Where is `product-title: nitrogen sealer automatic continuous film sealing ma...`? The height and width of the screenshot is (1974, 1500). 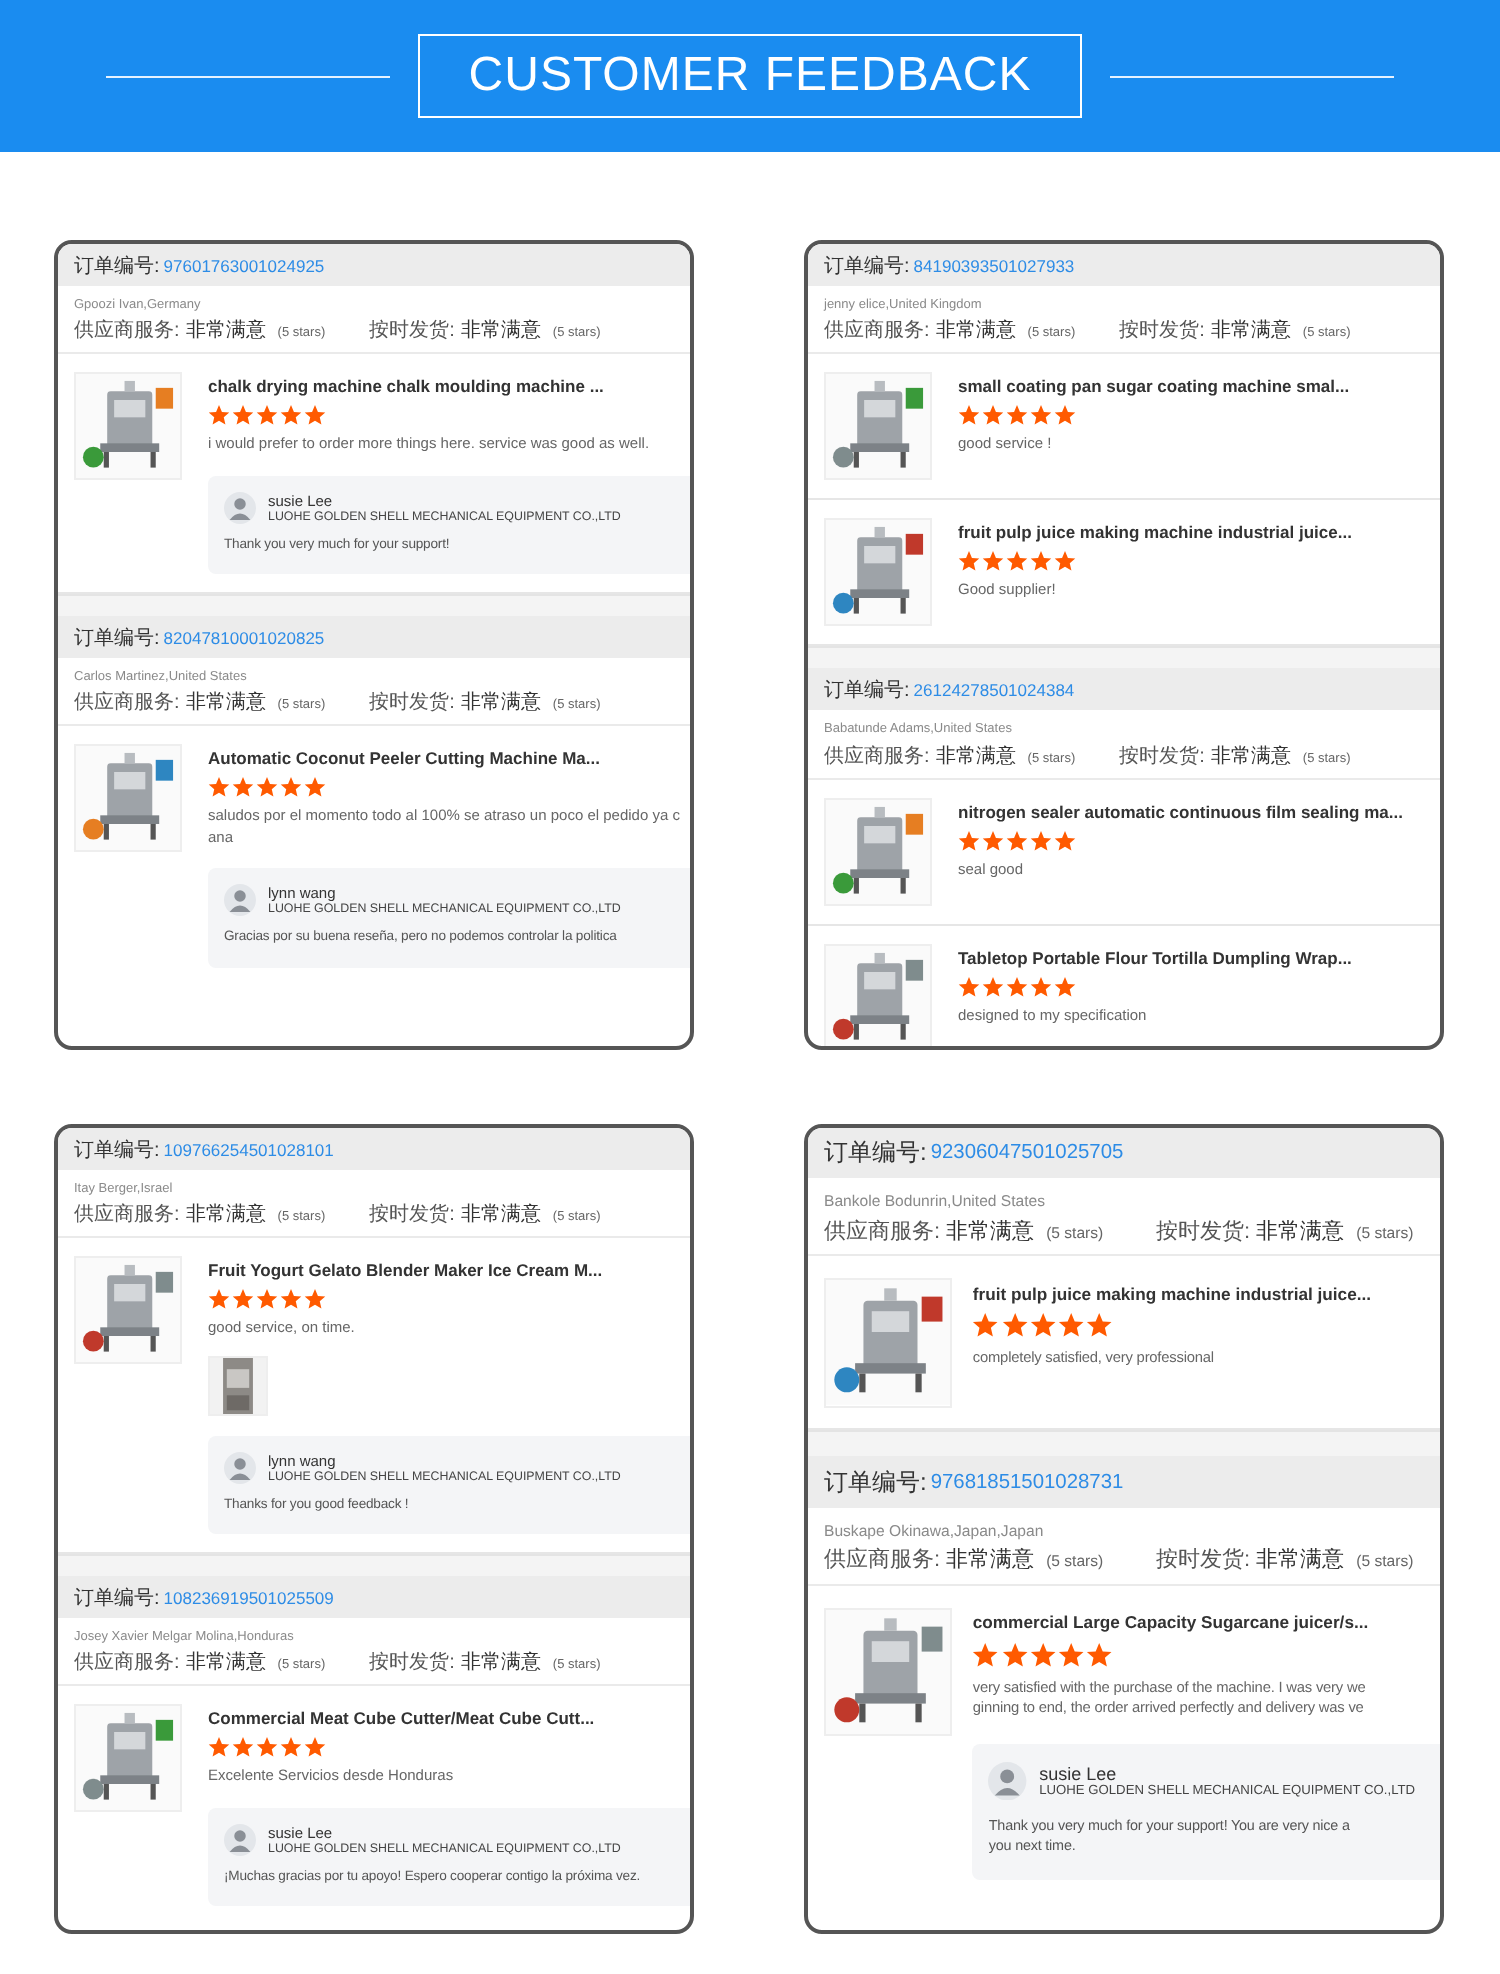
product-title: nitrogen sealer automatic continuous film sealing ma... is located at coordinates (1199, 811).